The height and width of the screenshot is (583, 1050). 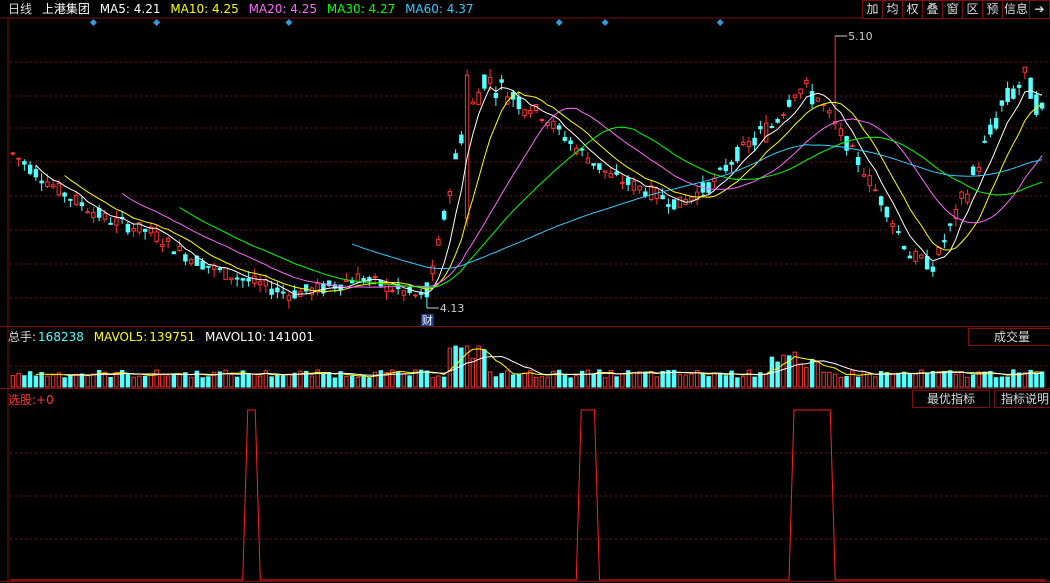 What do you see at coordinates (61, 337) in the screenshot?
I see `total-volume-value: 168238` at bounding box center [61, 337].